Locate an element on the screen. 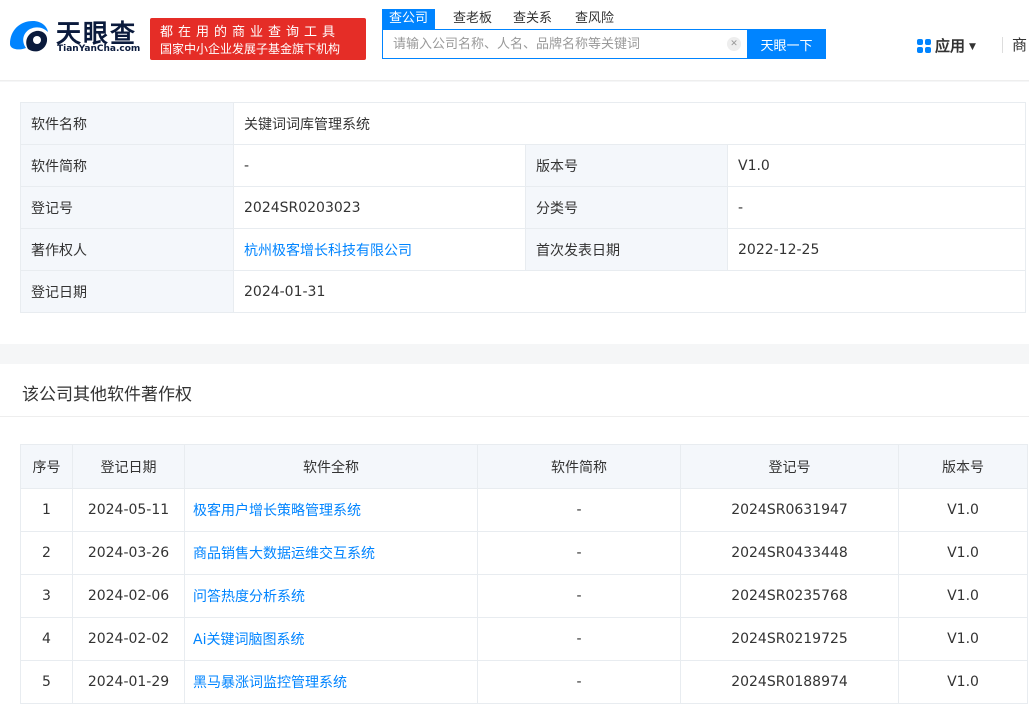  chevron-down-icon: ▼ is located at coordinates (972, 47).